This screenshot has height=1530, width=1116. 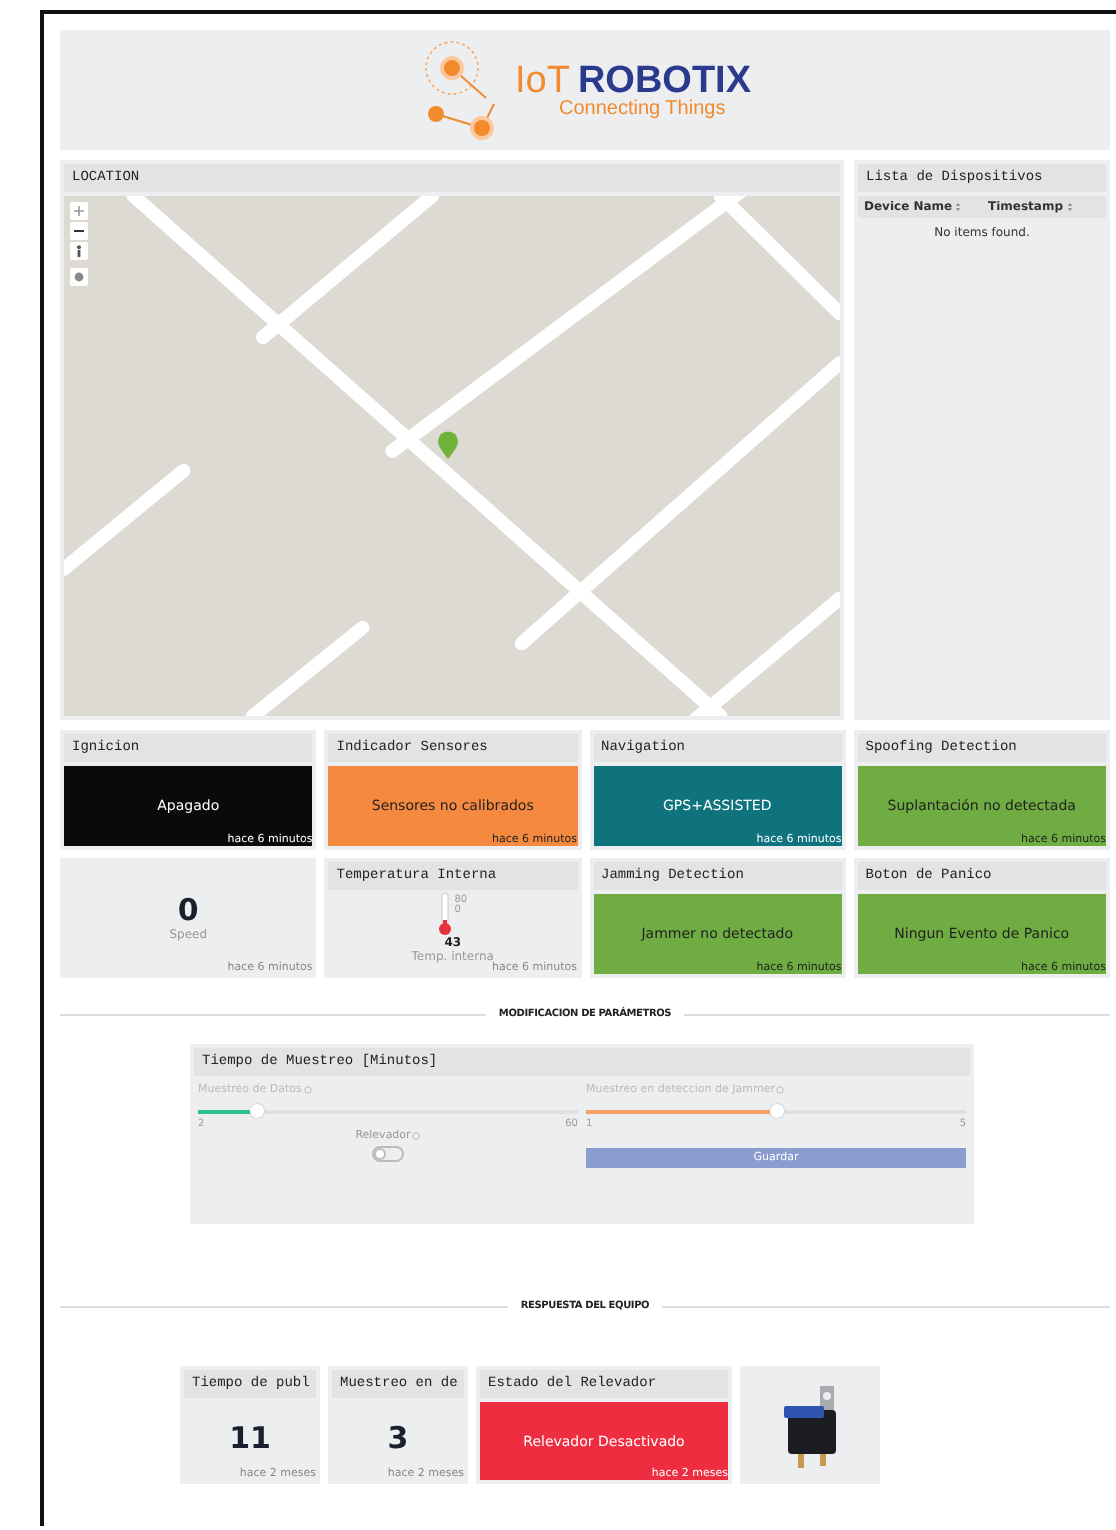 I want to click on value-text: 3, so click(x=398, y=1439).